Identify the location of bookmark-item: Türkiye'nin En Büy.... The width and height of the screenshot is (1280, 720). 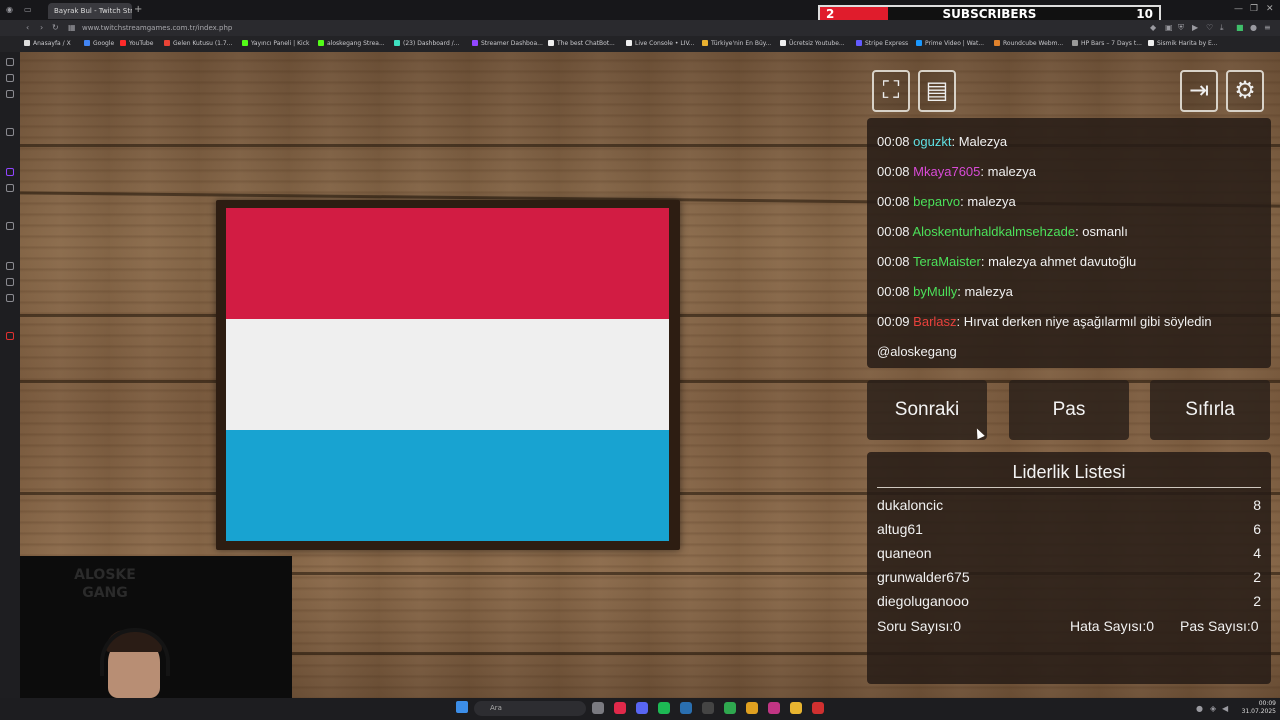
(736, 44).